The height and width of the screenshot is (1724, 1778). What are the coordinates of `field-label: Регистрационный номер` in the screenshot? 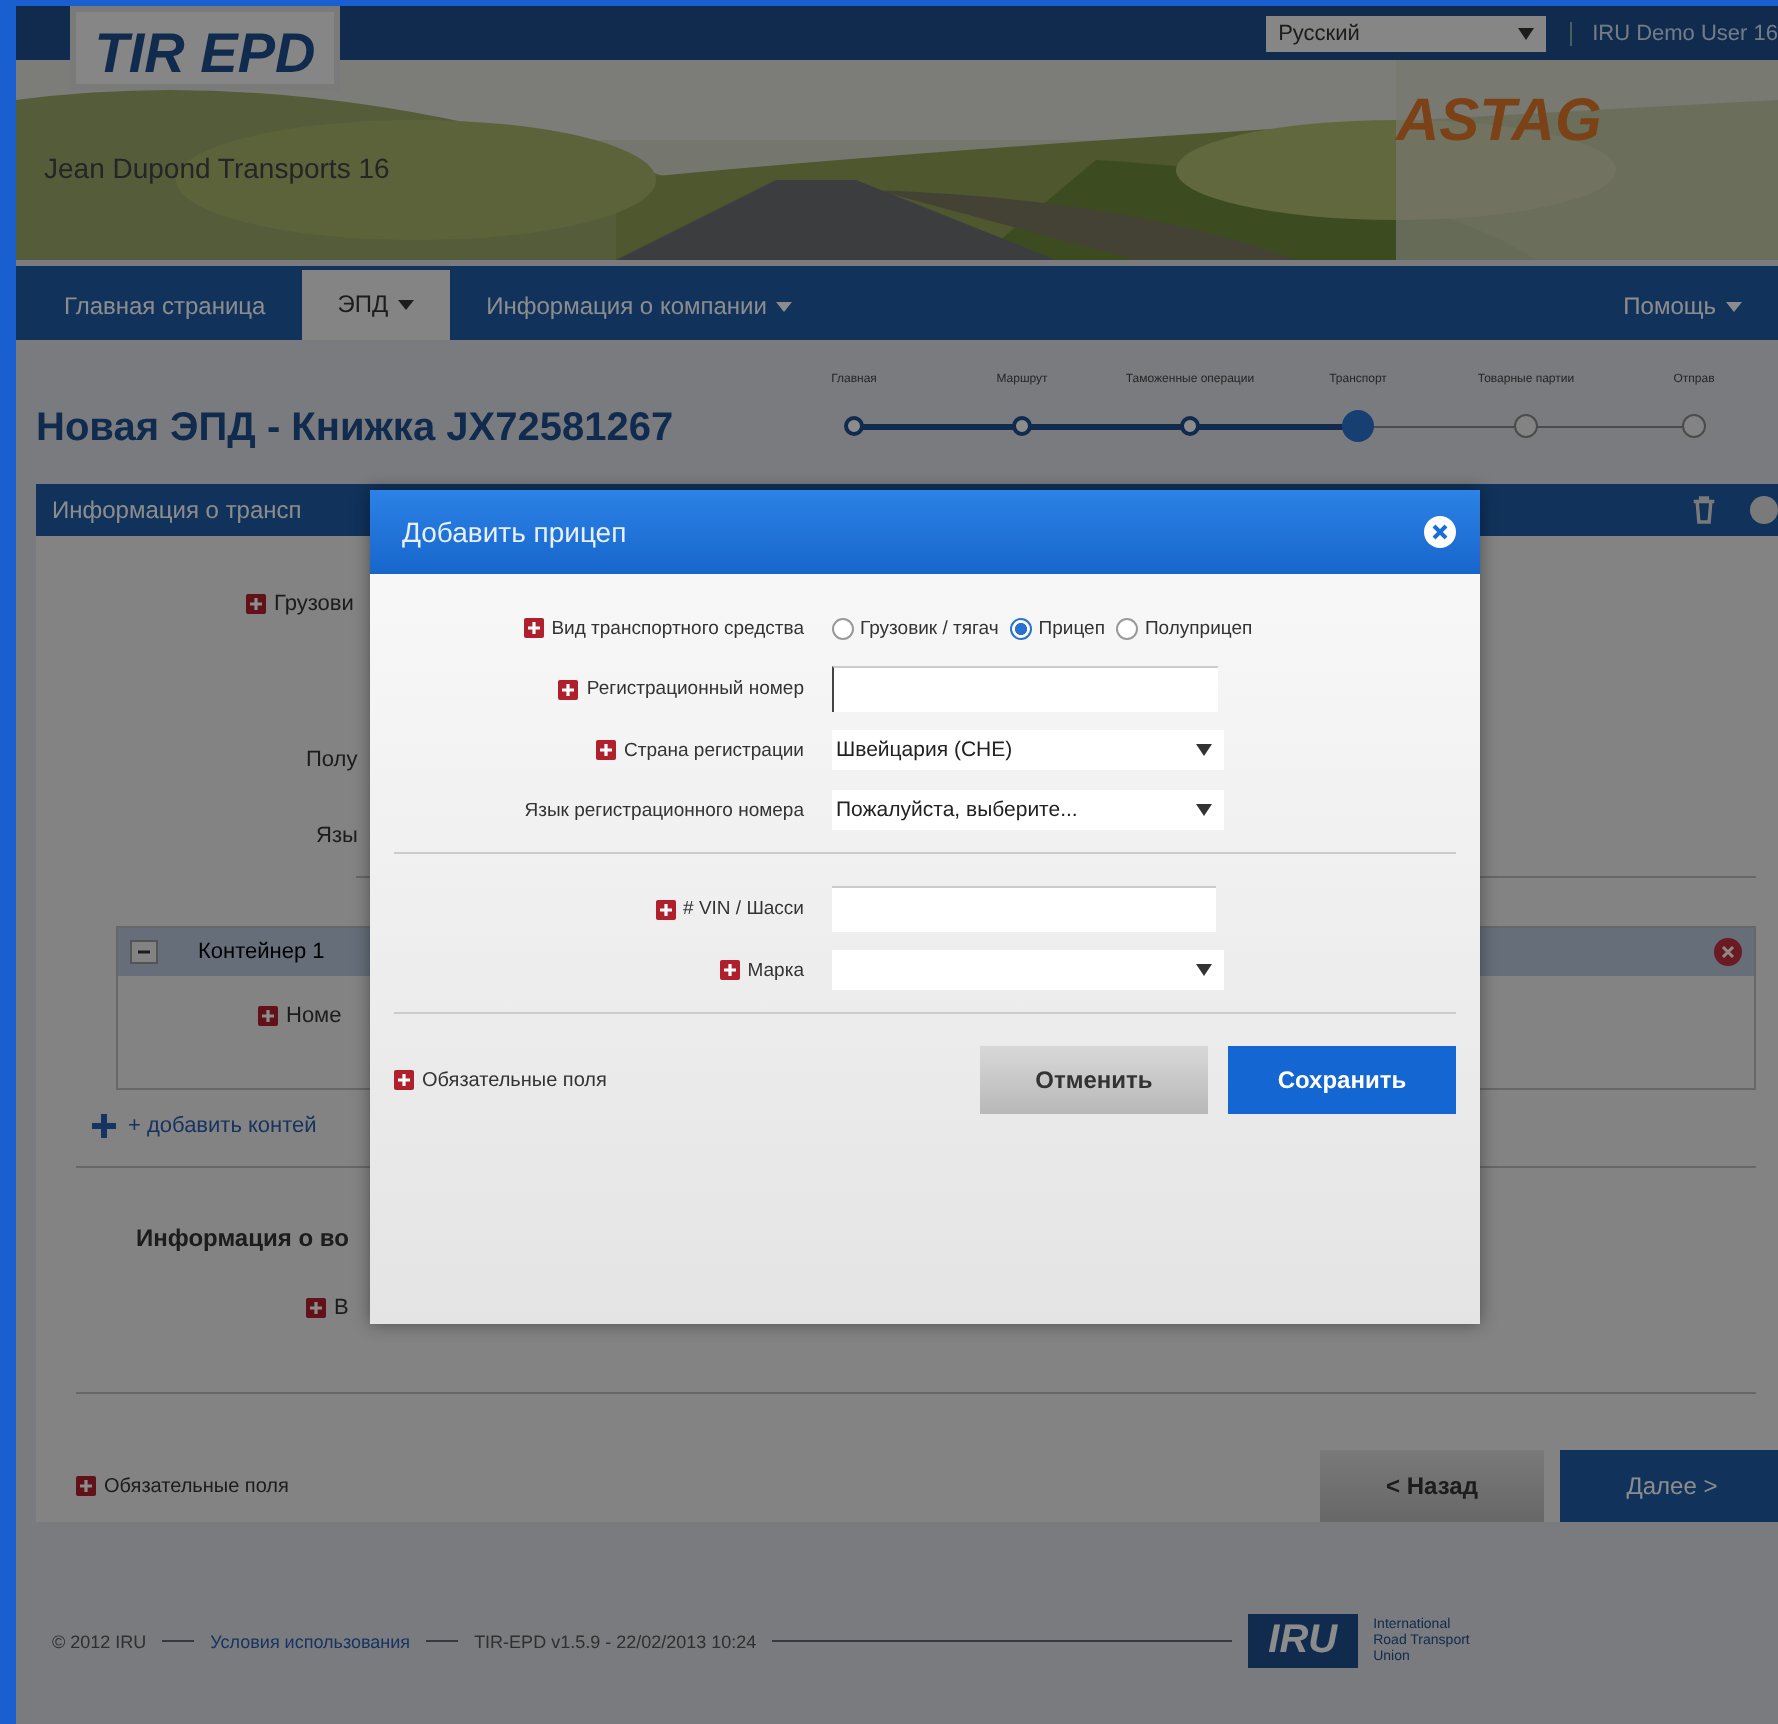 It's located at (695, 689).